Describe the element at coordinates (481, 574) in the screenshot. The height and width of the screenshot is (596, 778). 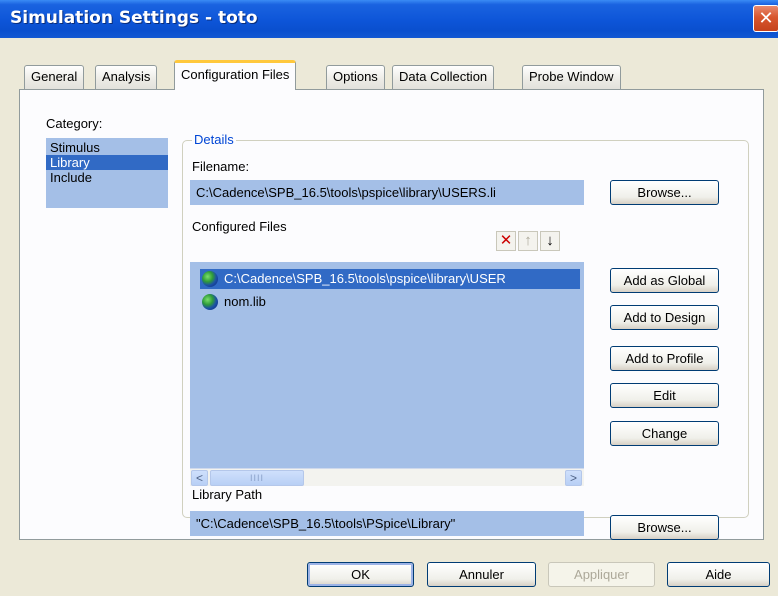
I see `cancel-button: Annuler` at that location.